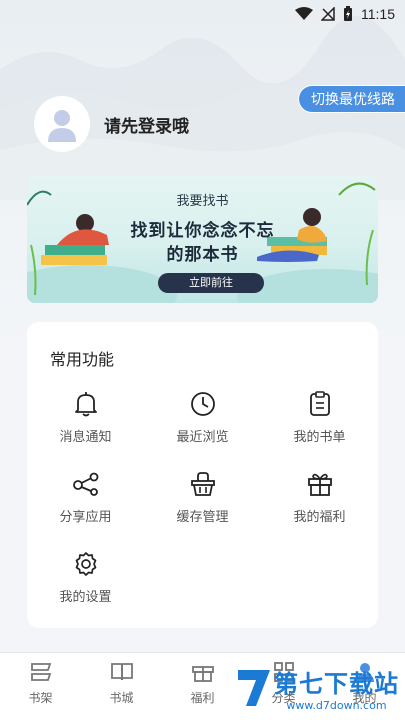  What do you see at coordinates (202, 517) in the screenshot?
I see `function-label: 缓存管理` at bounding box center [202, 517].